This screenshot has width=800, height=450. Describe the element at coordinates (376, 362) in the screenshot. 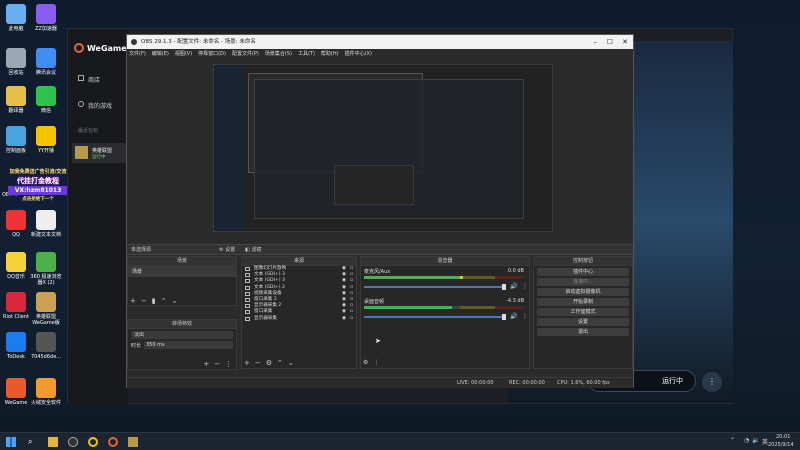

I see `mixer-menu-button: ⋮` at that location.